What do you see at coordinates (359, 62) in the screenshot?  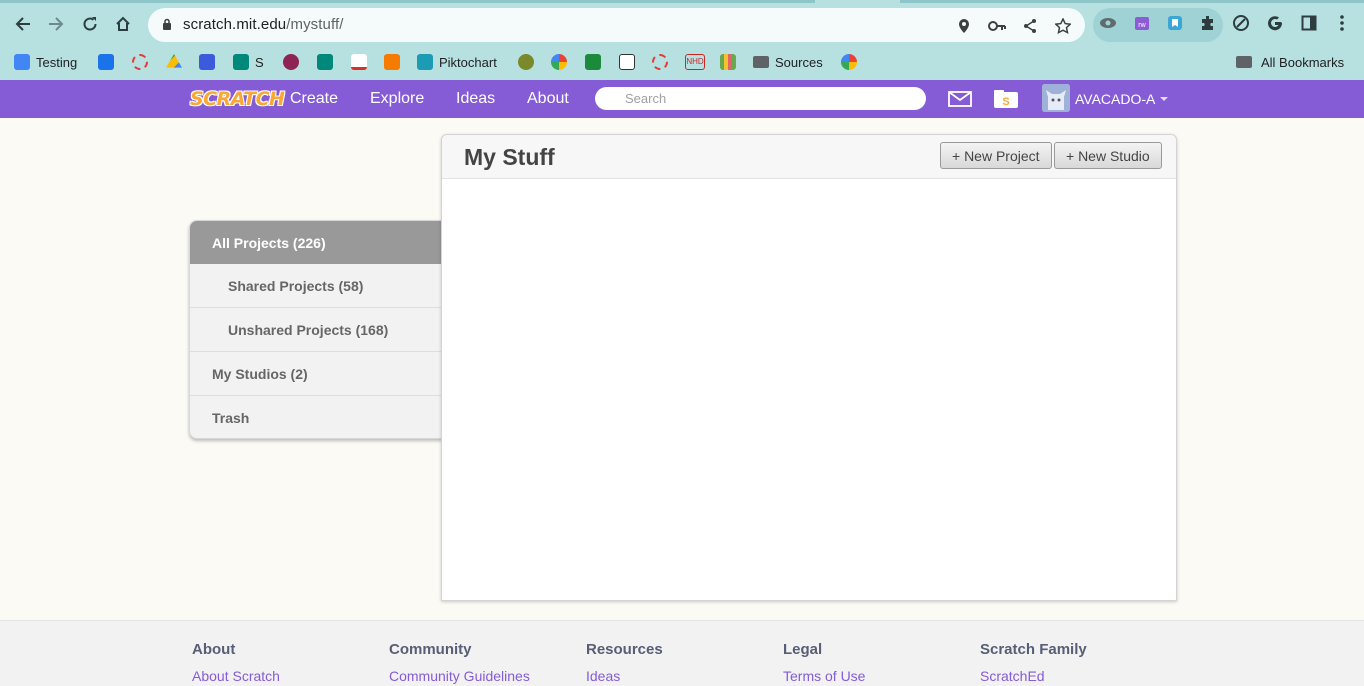 I see `gmail-icon` at bounding box center [359, 62].